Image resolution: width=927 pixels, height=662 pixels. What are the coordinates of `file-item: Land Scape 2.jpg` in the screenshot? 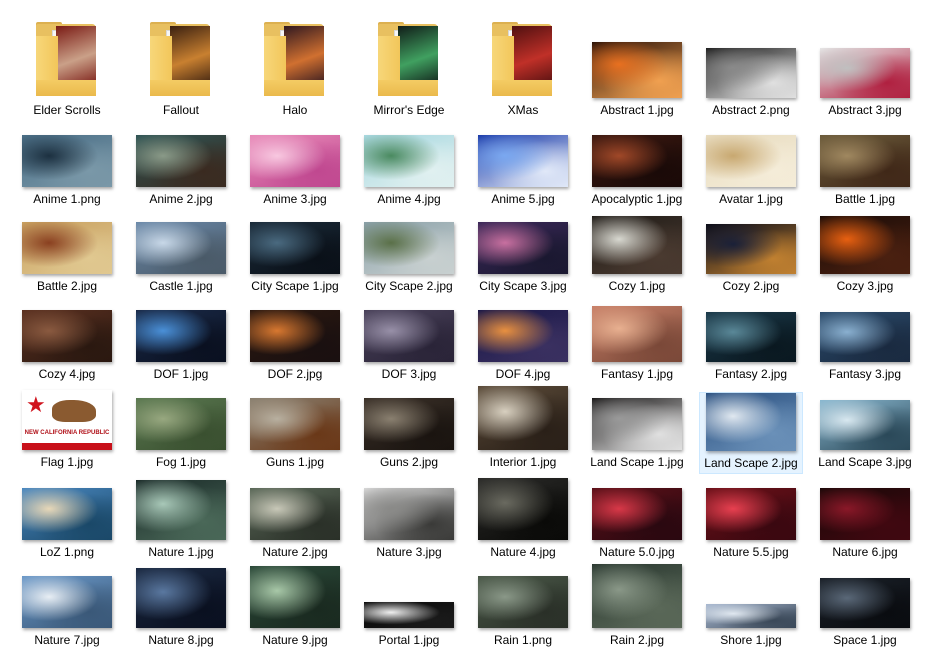 It's located at (751, 433).